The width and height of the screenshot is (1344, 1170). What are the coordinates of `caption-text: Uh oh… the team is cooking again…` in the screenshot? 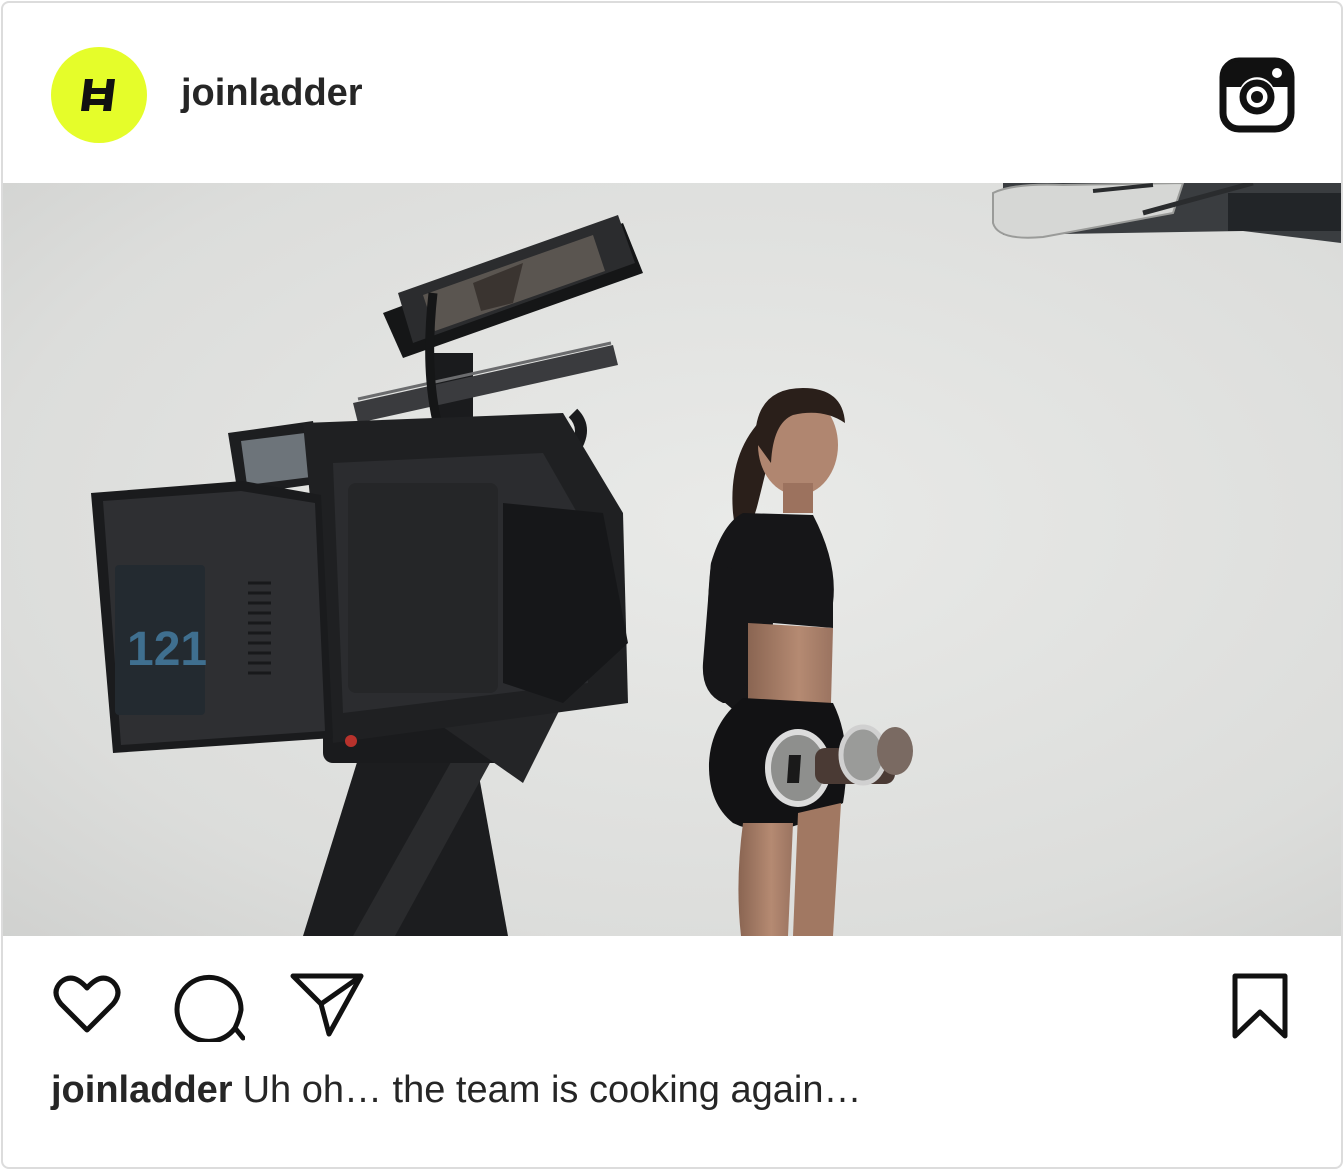 It's located at (552, 1090).